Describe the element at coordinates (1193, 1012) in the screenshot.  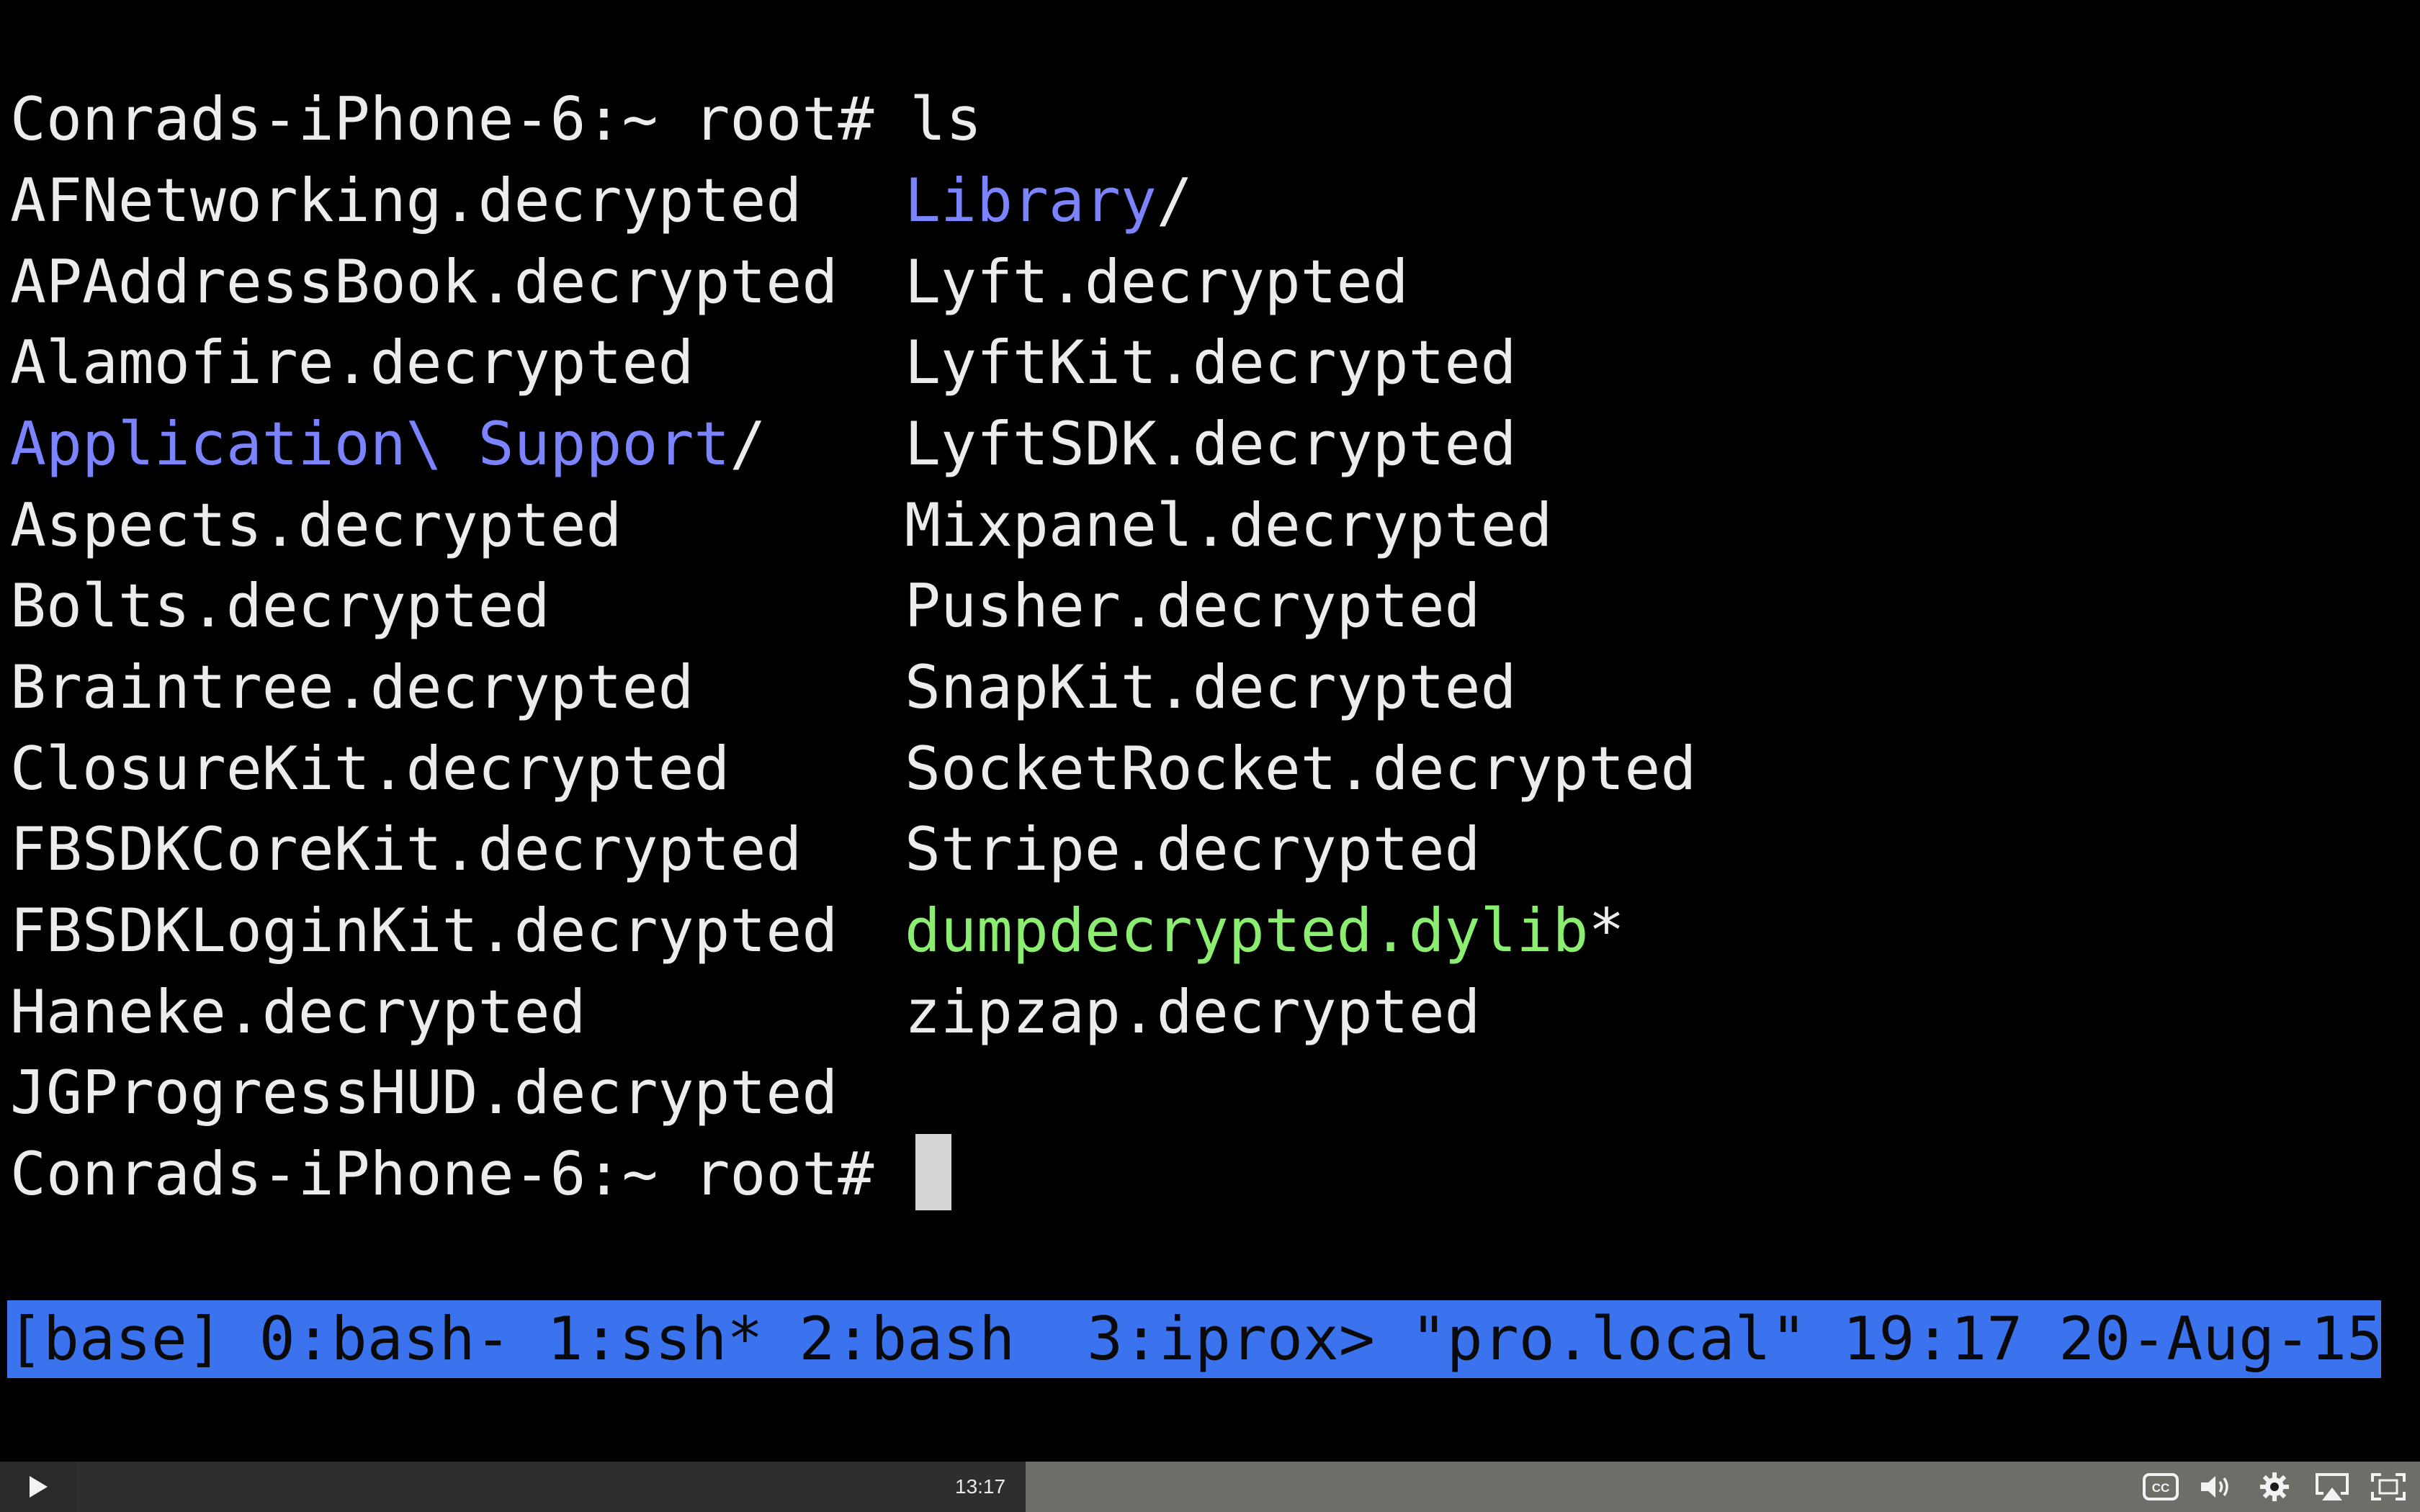
I see `file-entry: zipzap.decrypted` at that location.